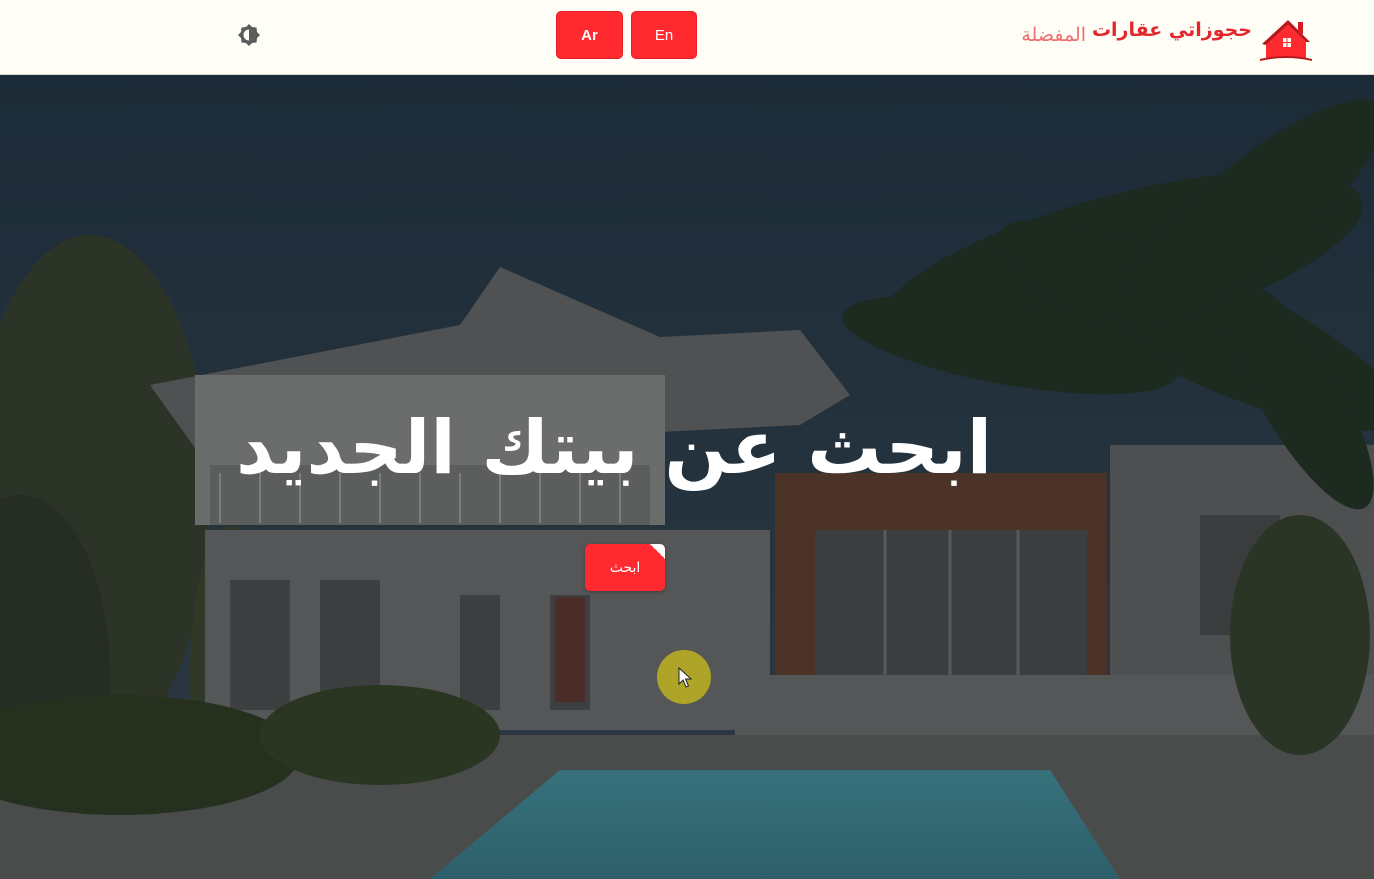 This screenshot has width=1374, height=879. I want to click on language-ar-button: Ar, so click(589, 35).